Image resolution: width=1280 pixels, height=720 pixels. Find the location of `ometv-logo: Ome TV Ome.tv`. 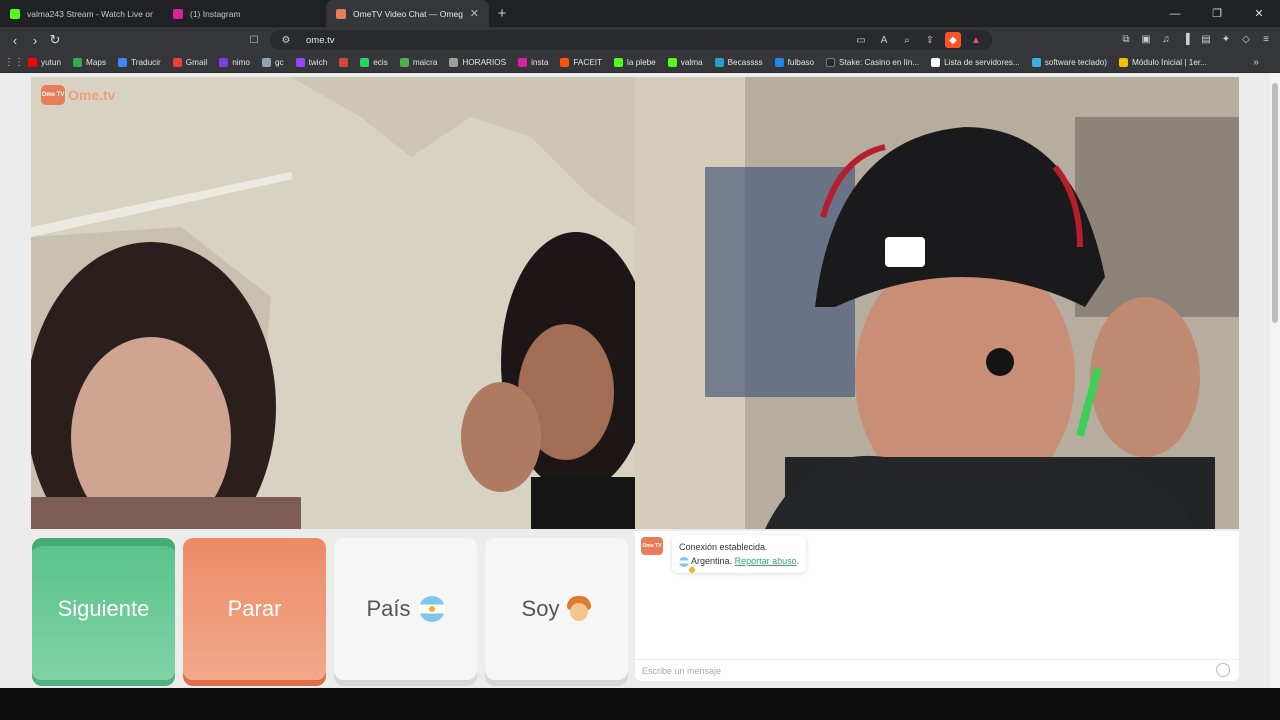

ometv-logo: Ome TV Ome.tv is located at coordinates (78, 95).